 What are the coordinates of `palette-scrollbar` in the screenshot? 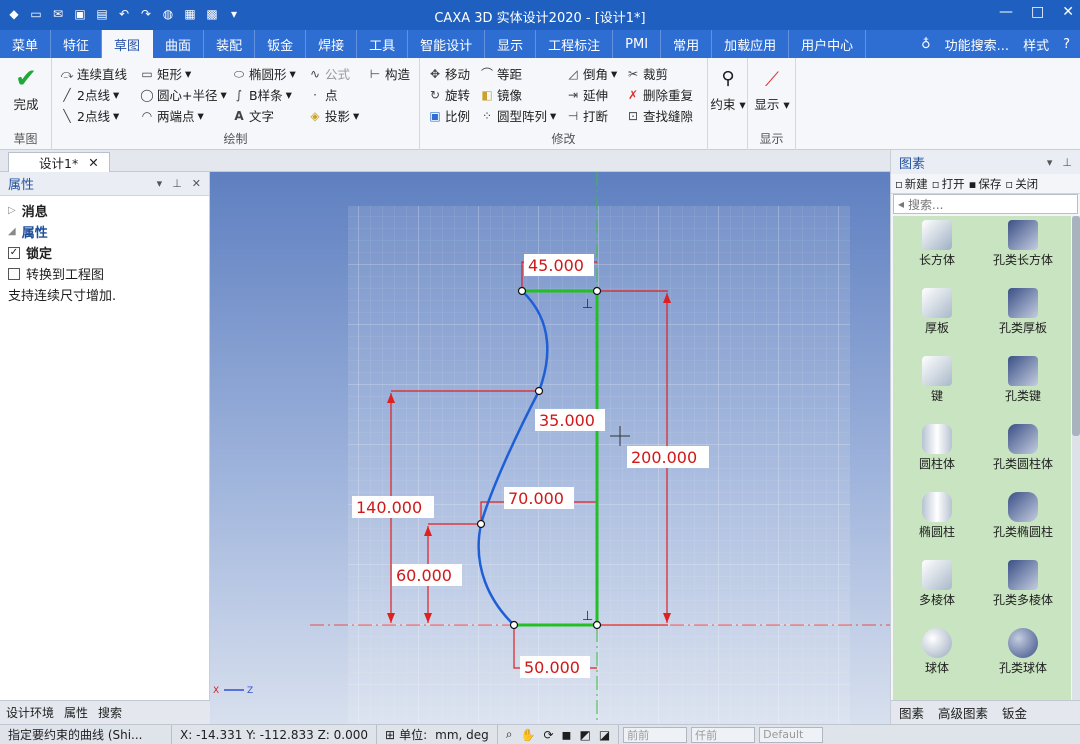 It's located at (1076, 458).